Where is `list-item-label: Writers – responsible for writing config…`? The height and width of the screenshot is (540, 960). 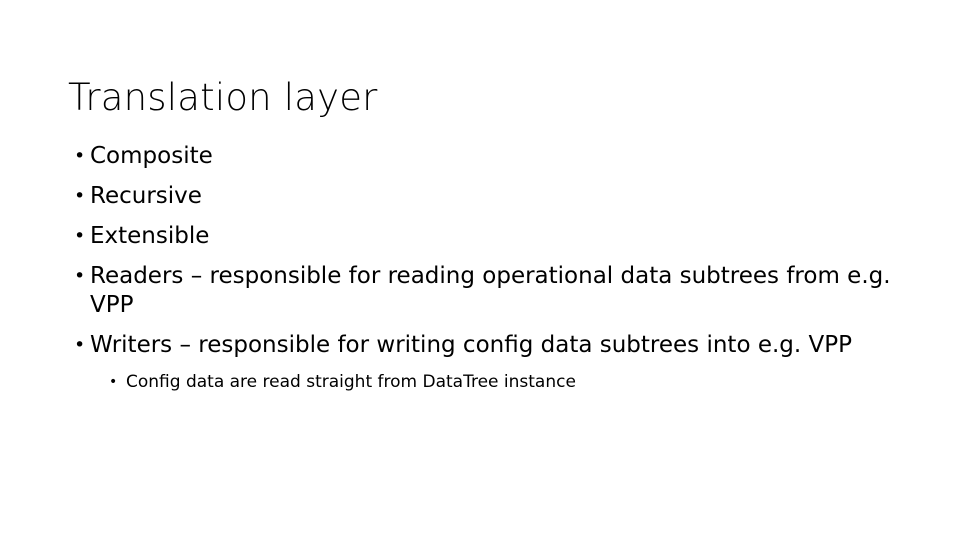 list-item-label: Writers – responsible for writing config… is located at coordinates (471, 345).